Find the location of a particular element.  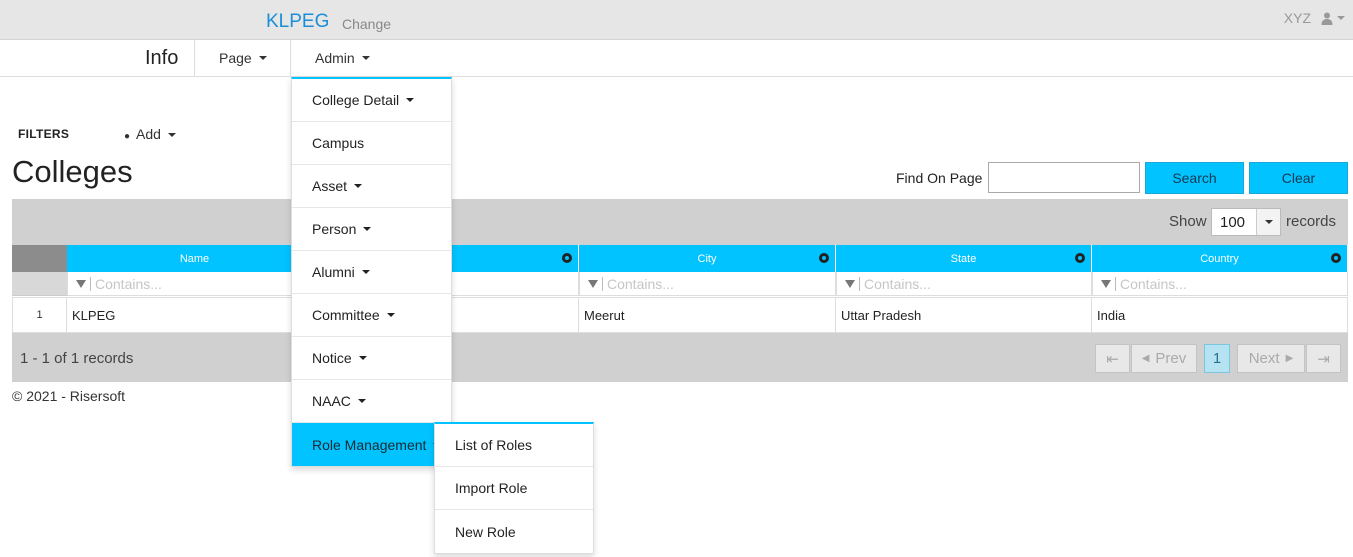

filter-row-number-cell is located at coordinates (39, 284).